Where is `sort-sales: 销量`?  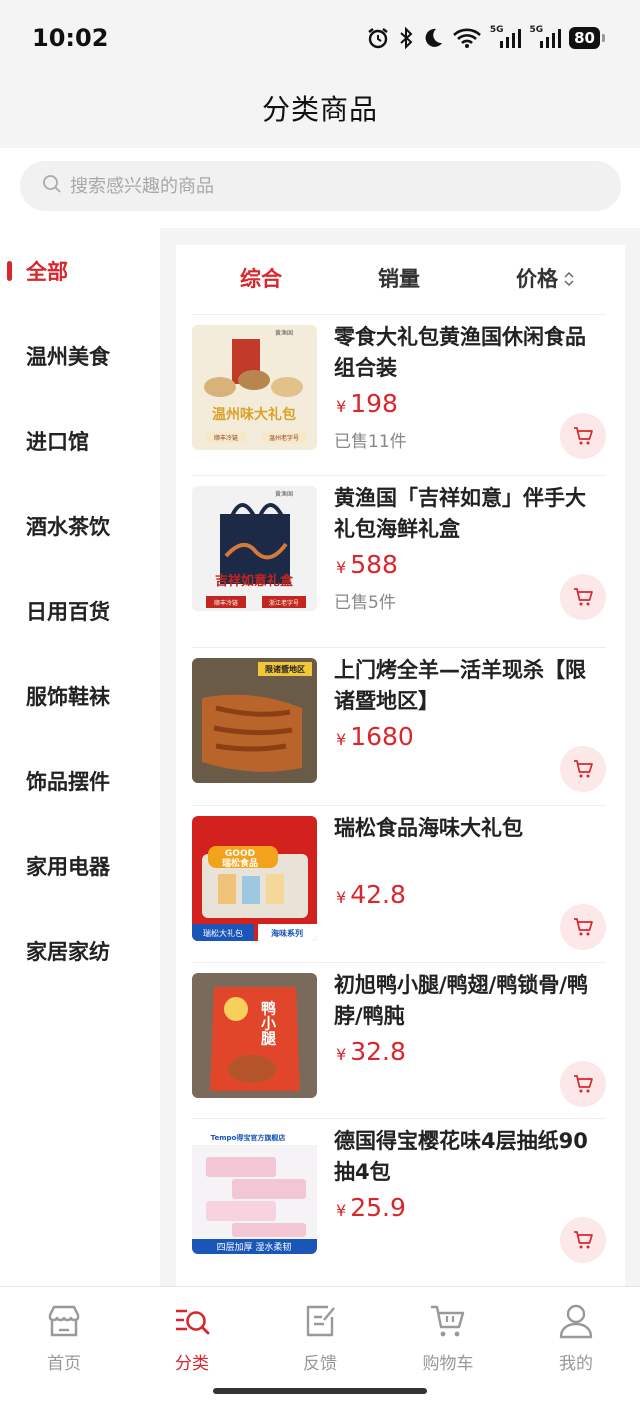 sort-sales: 销量 is located at coordinates (399, 278).